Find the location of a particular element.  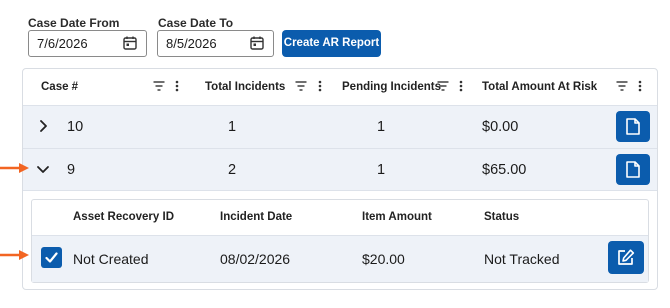

column-header-total-amount-at-risk: Total Amount At Risk is located at coordinates (539, 87).